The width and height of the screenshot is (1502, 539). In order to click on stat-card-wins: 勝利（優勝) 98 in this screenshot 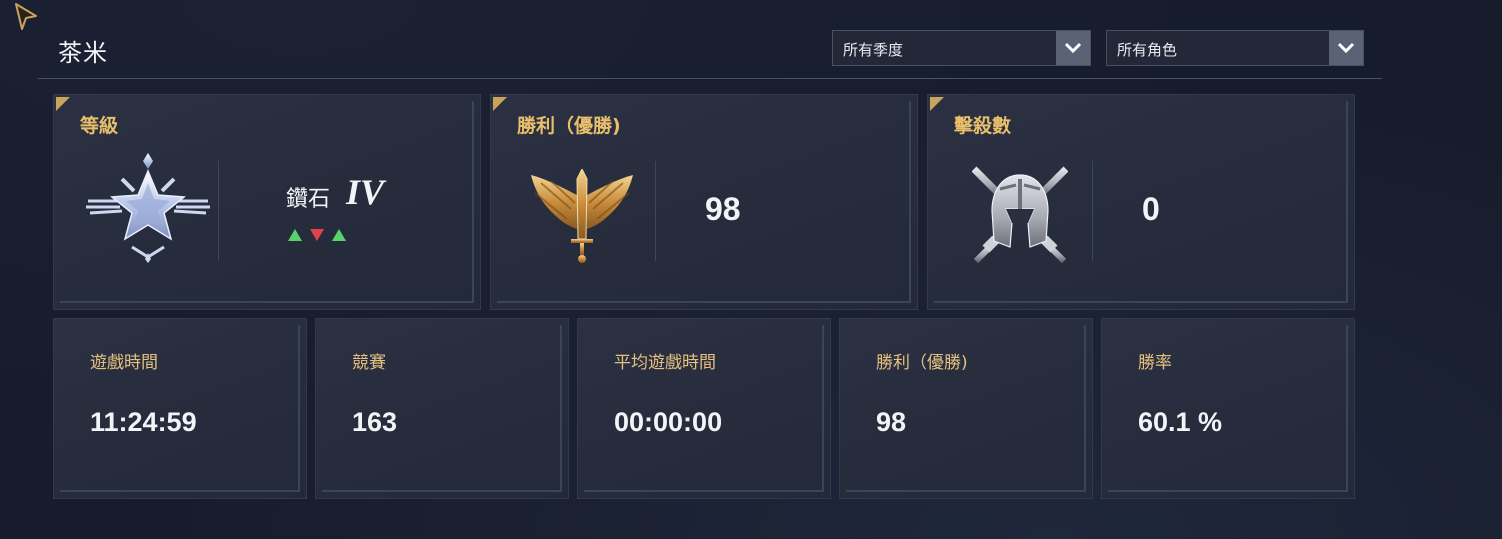, I will do `click(966, 408)`.